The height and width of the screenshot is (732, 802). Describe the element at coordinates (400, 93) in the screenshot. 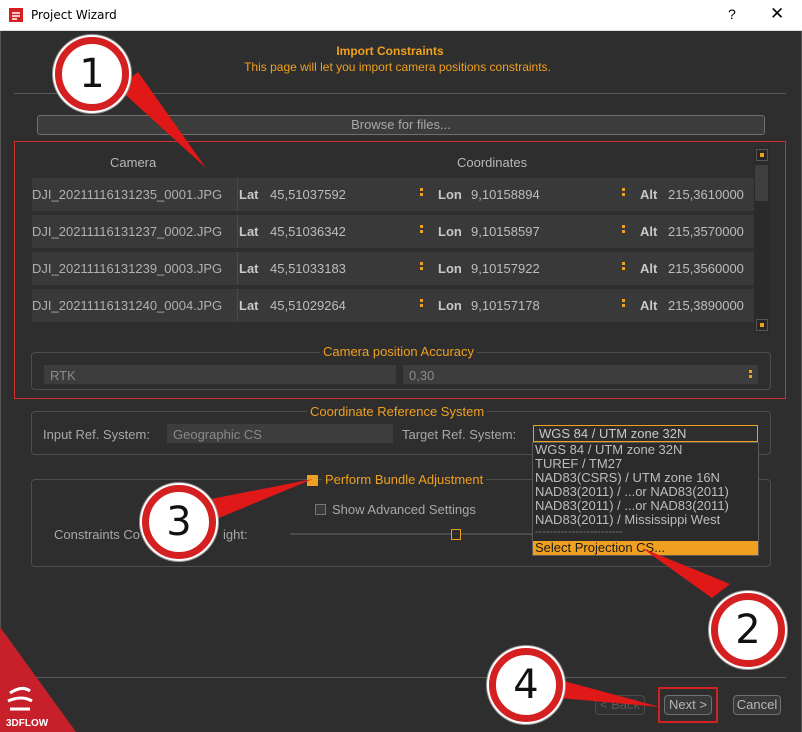

I see `header-divider` at that location.